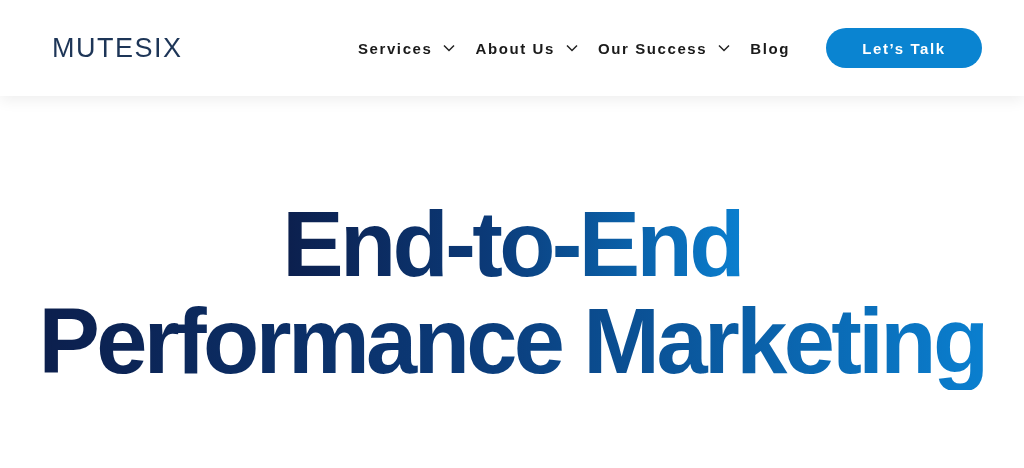 The width and height of the screenshot is (1024, 468). Describe the element at coordinates (664, 48) in the screenshot. I see `nav-link: Our Success` at that location.